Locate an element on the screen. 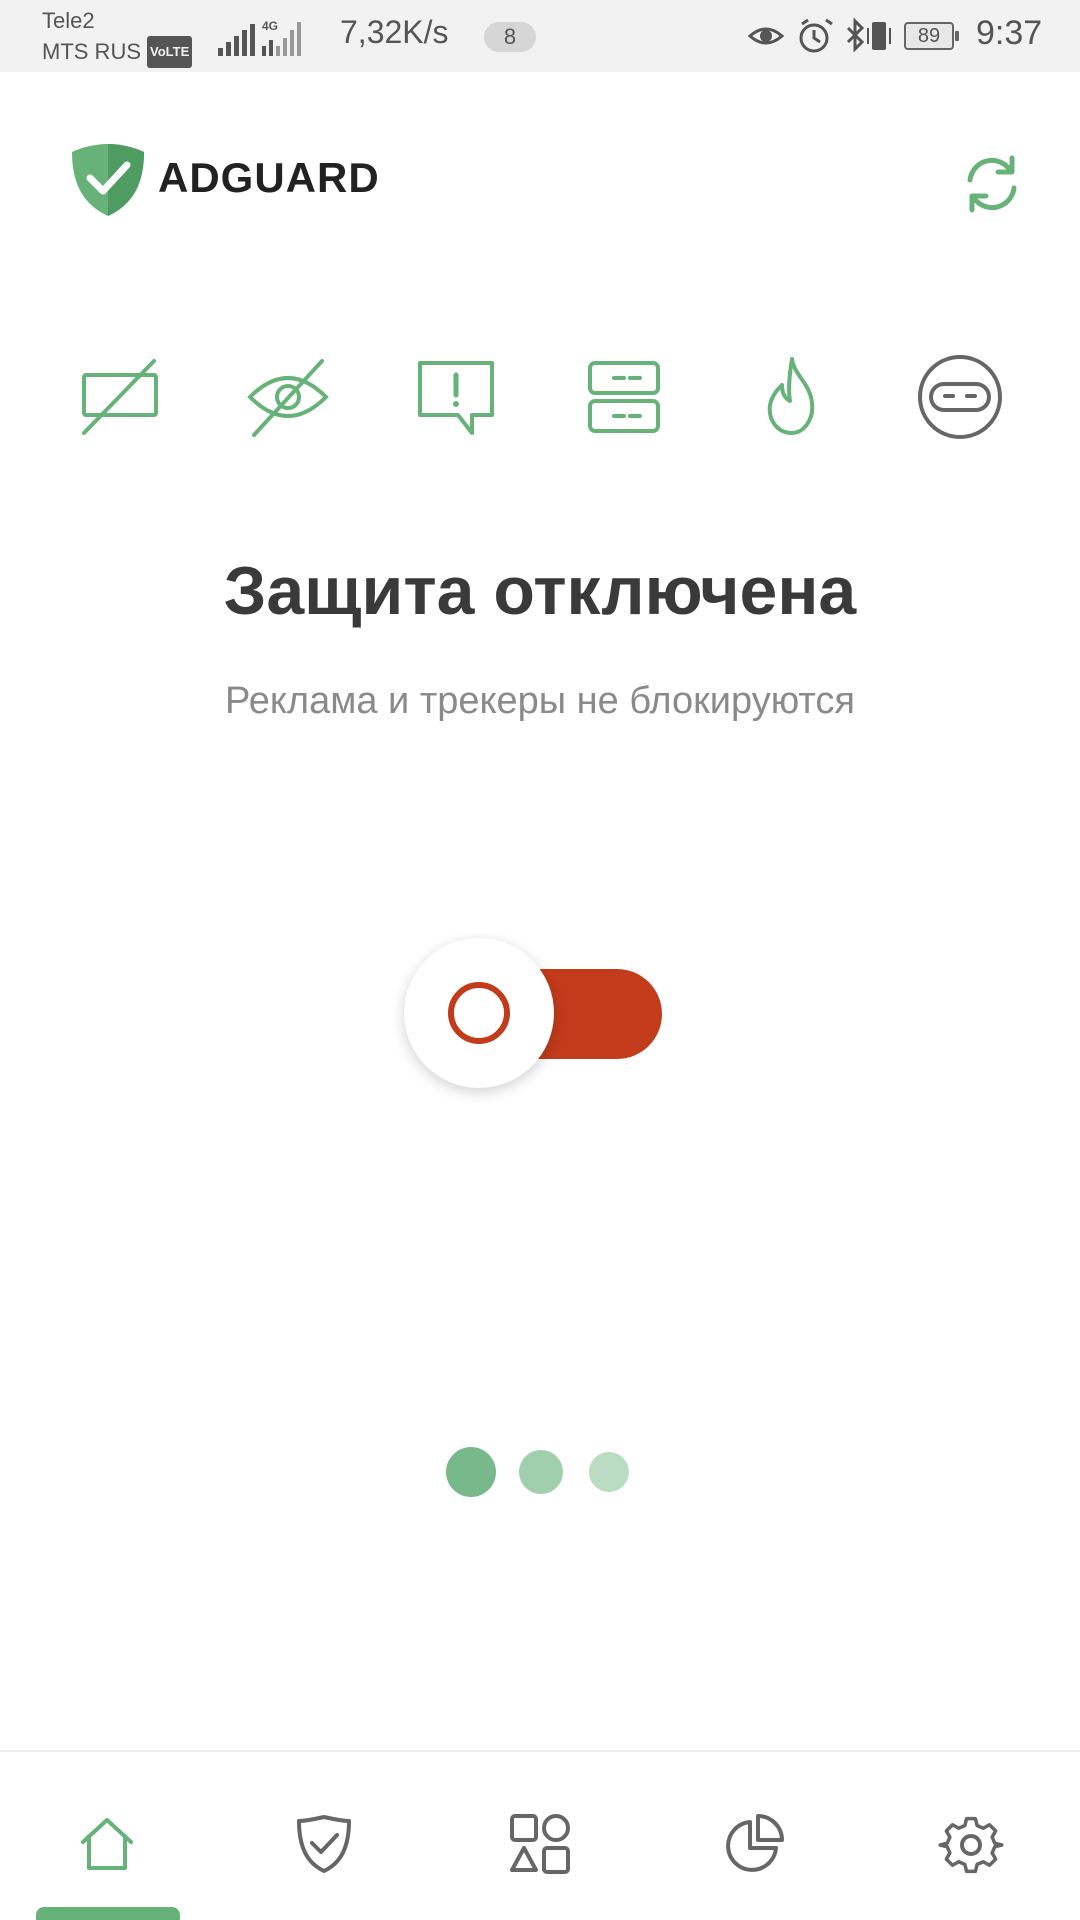  apps-icon is located at coordinates (540, 1844).